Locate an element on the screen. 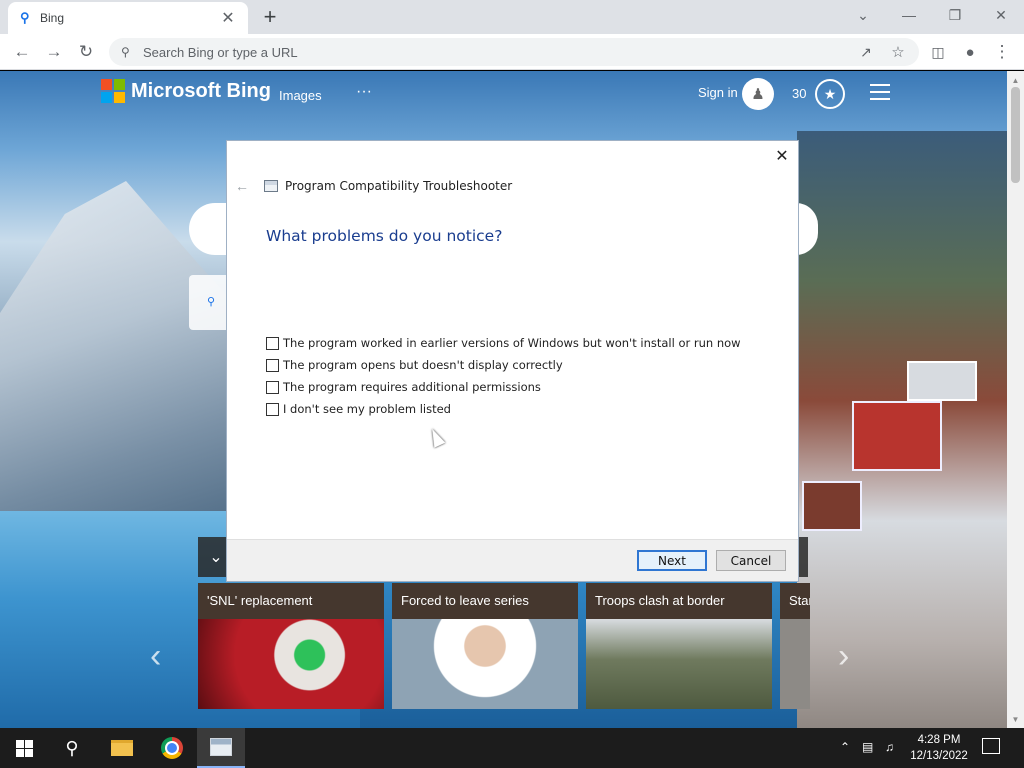  news-card-title: 'SNL' replacement is located at coordinates (291, 601).